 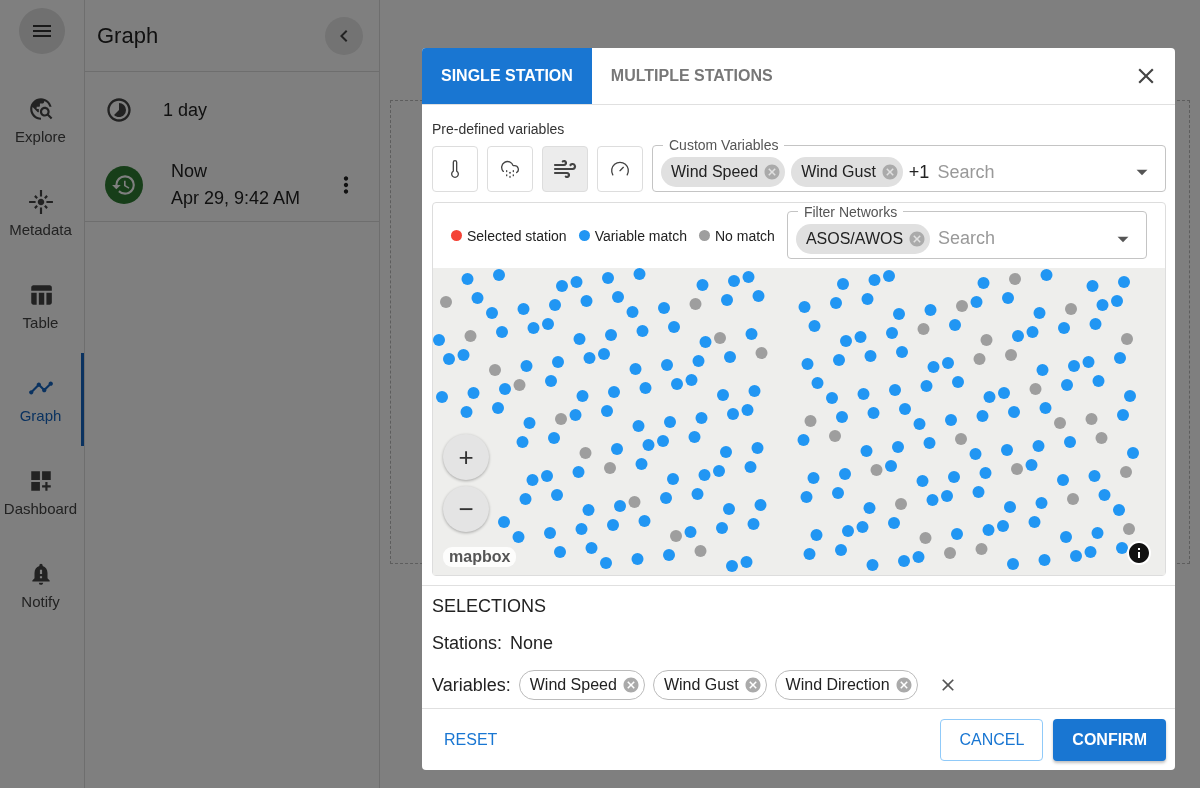 I want to click on nav-item: Table, so click(x=42, y=306).